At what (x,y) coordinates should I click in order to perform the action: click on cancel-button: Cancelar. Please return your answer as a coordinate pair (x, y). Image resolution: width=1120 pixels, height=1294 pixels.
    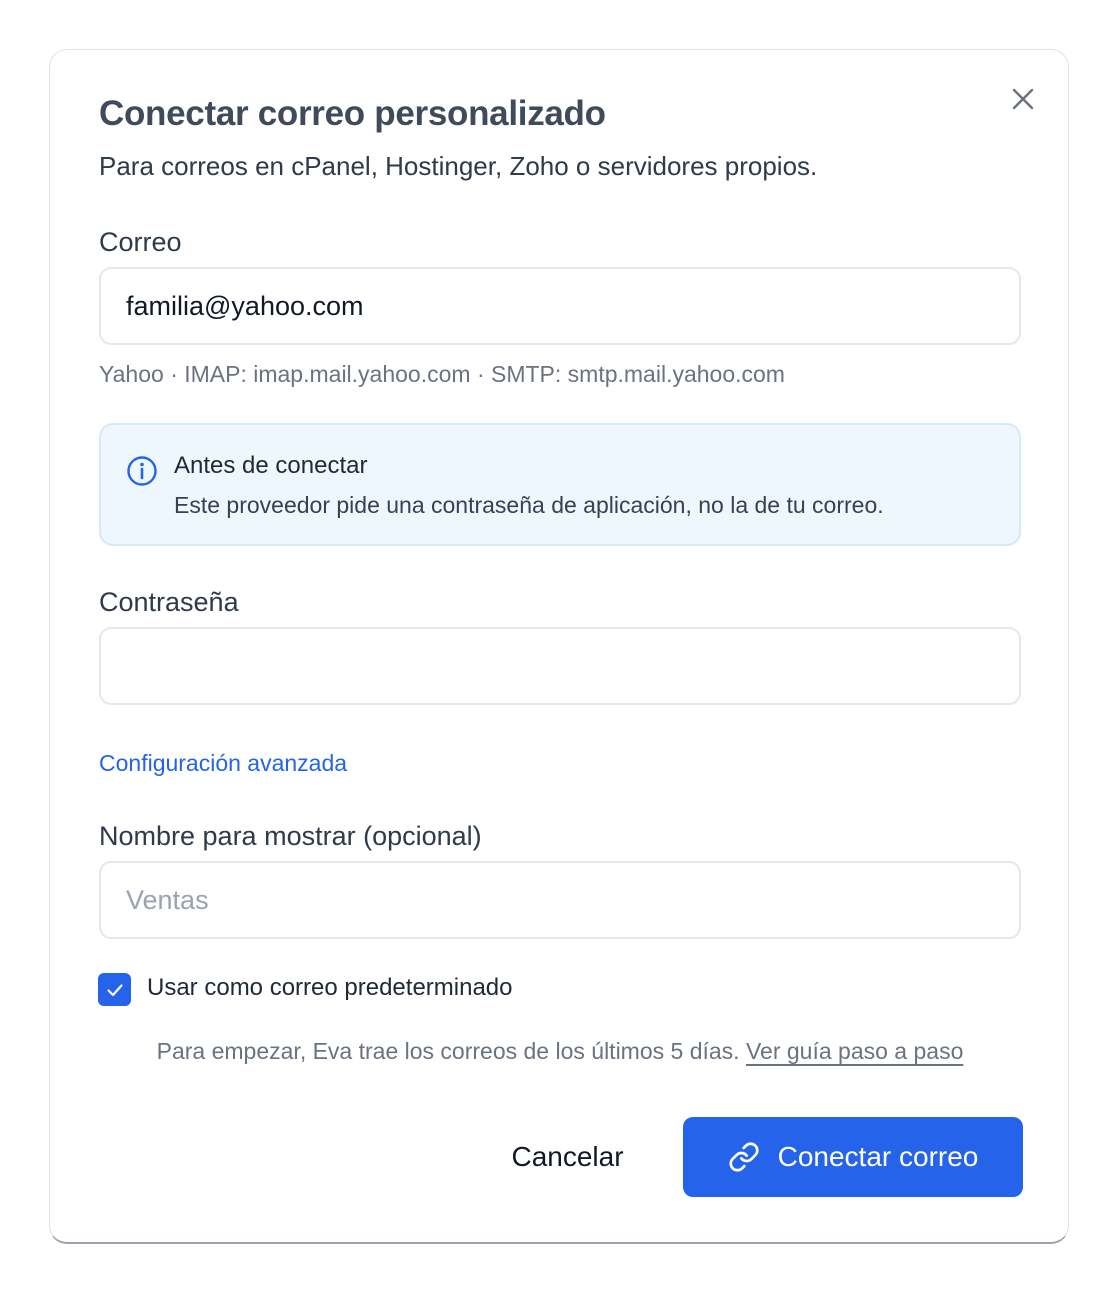
    Looking at the image, I should click on (567, 1157).